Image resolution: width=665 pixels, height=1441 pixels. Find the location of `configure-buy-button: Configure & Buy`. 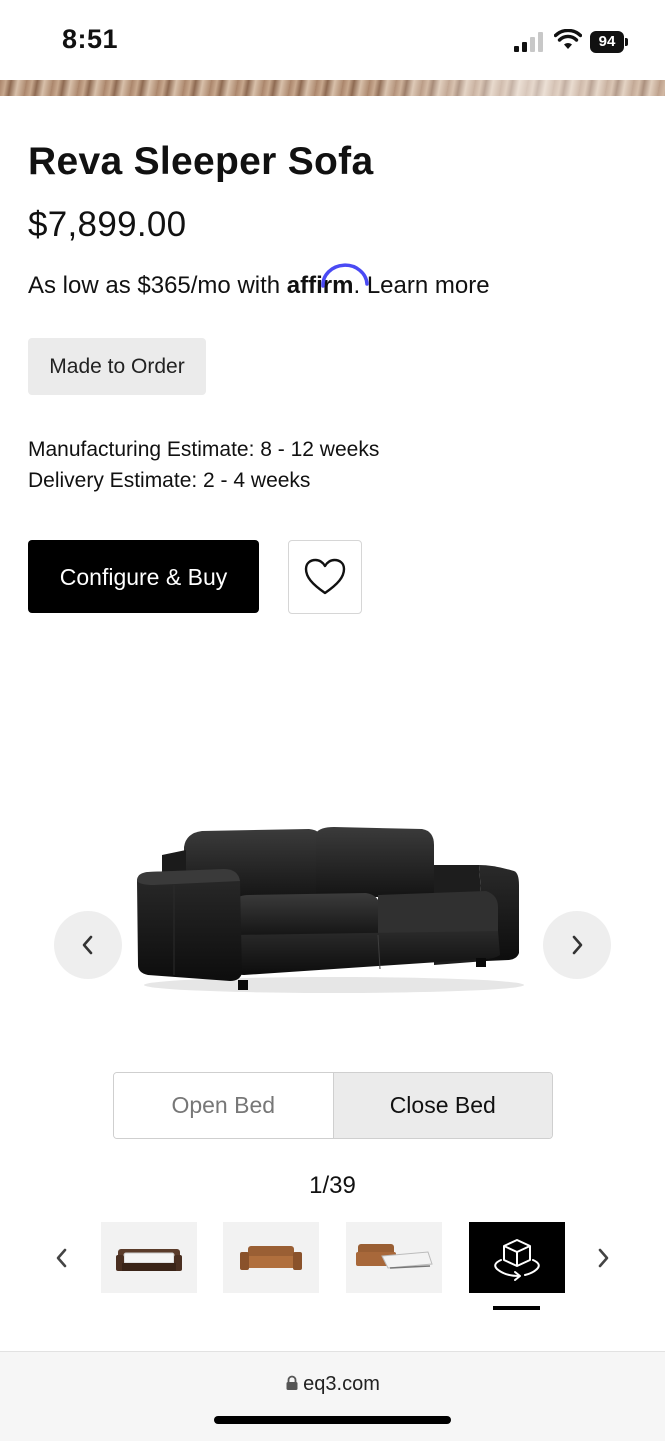

configure-buy-button: Configure & Buy is located at coordinates (143, 576).